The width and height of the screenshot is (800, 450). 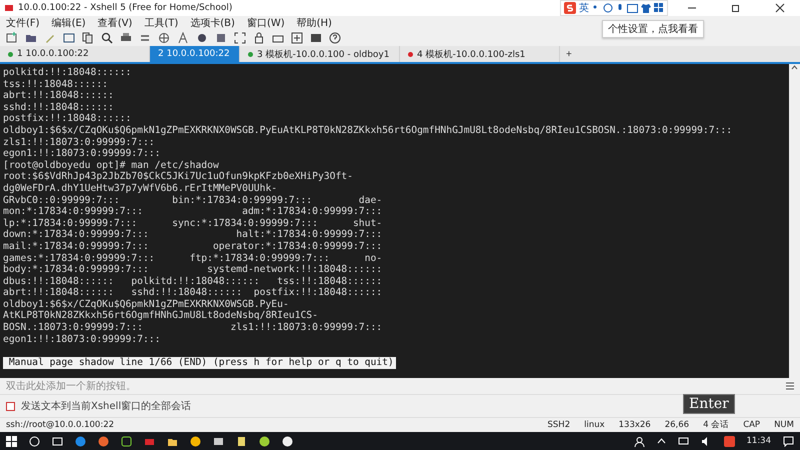 What do you see at coordinates (193, 200) in the screenshot?
I see `terminal-line: GRvbC0::0:99999:7::: bin:*:17834:0:99999:7::: dae-` at bounding box center [193, 200].